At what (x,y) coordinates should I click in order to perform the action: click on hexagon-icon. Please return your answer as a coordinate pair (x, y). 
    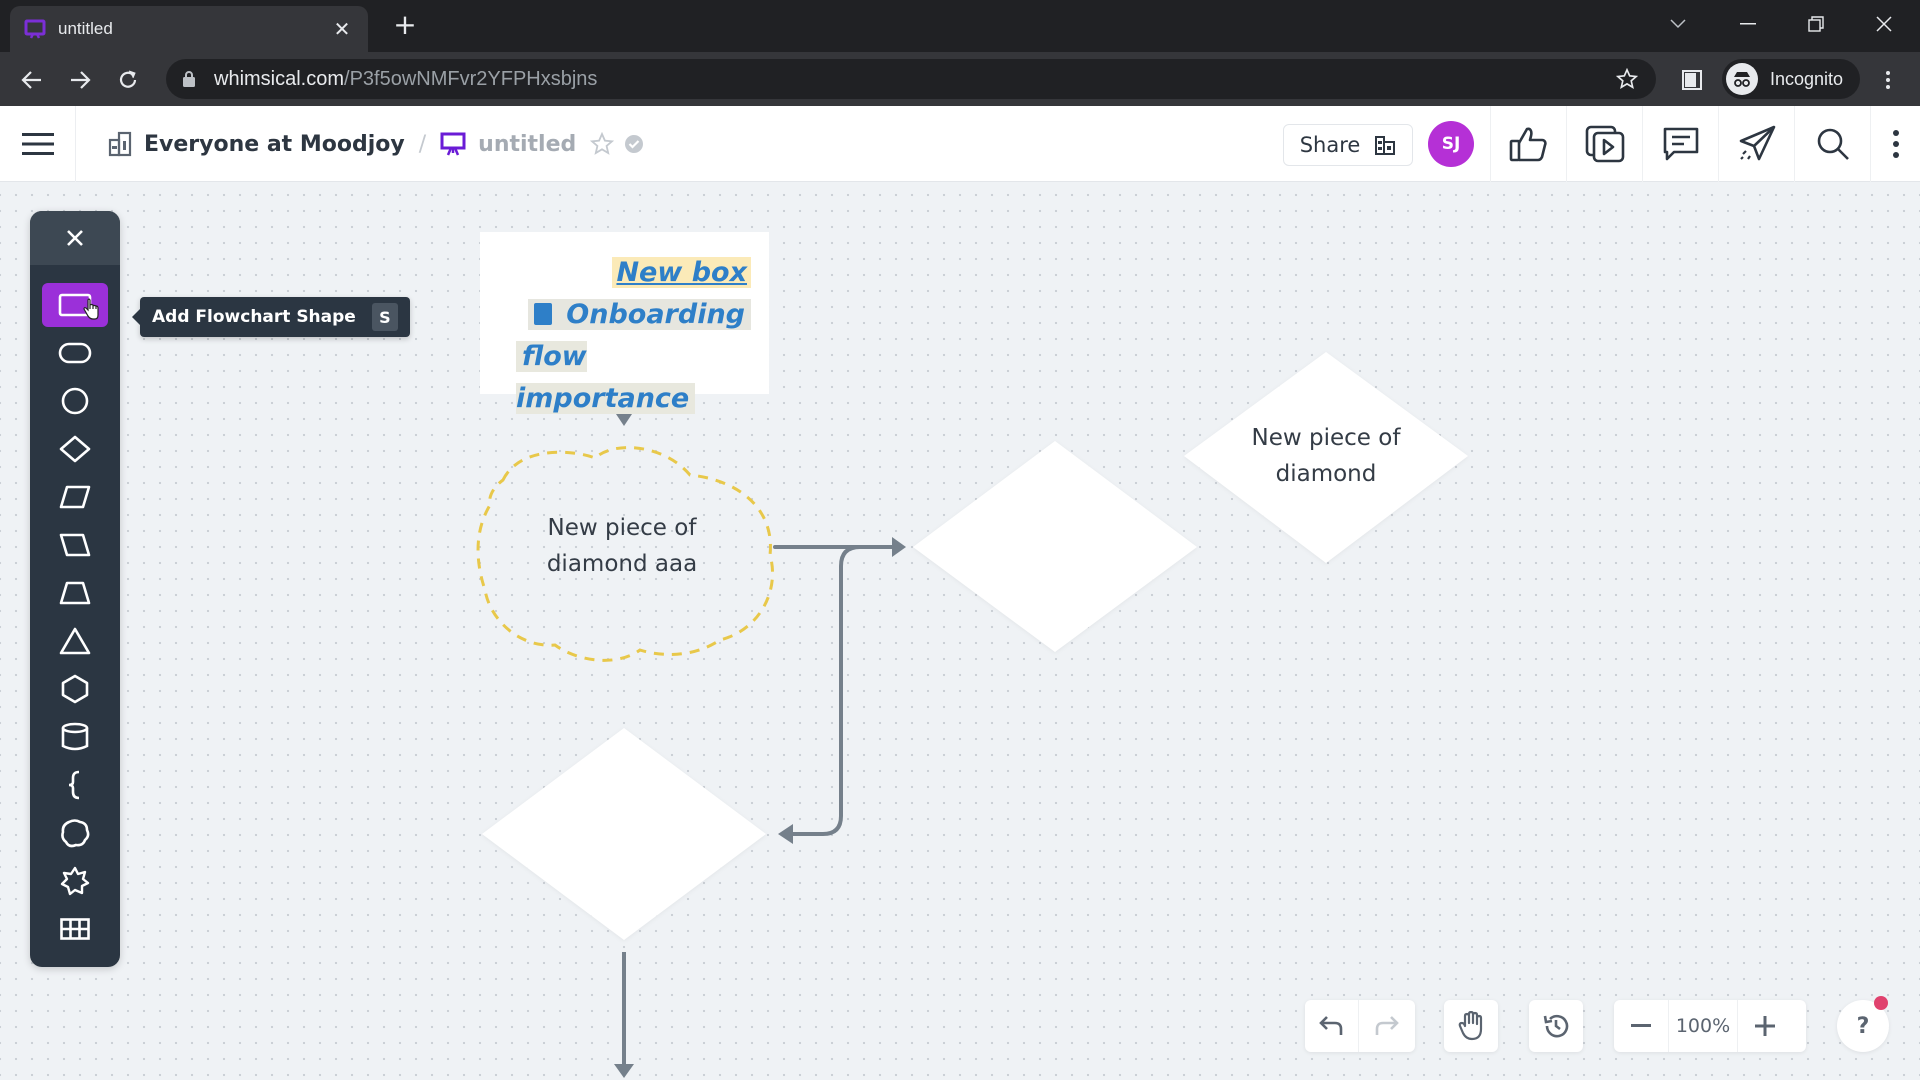
    Looking at the image, I should click on (75, 689).